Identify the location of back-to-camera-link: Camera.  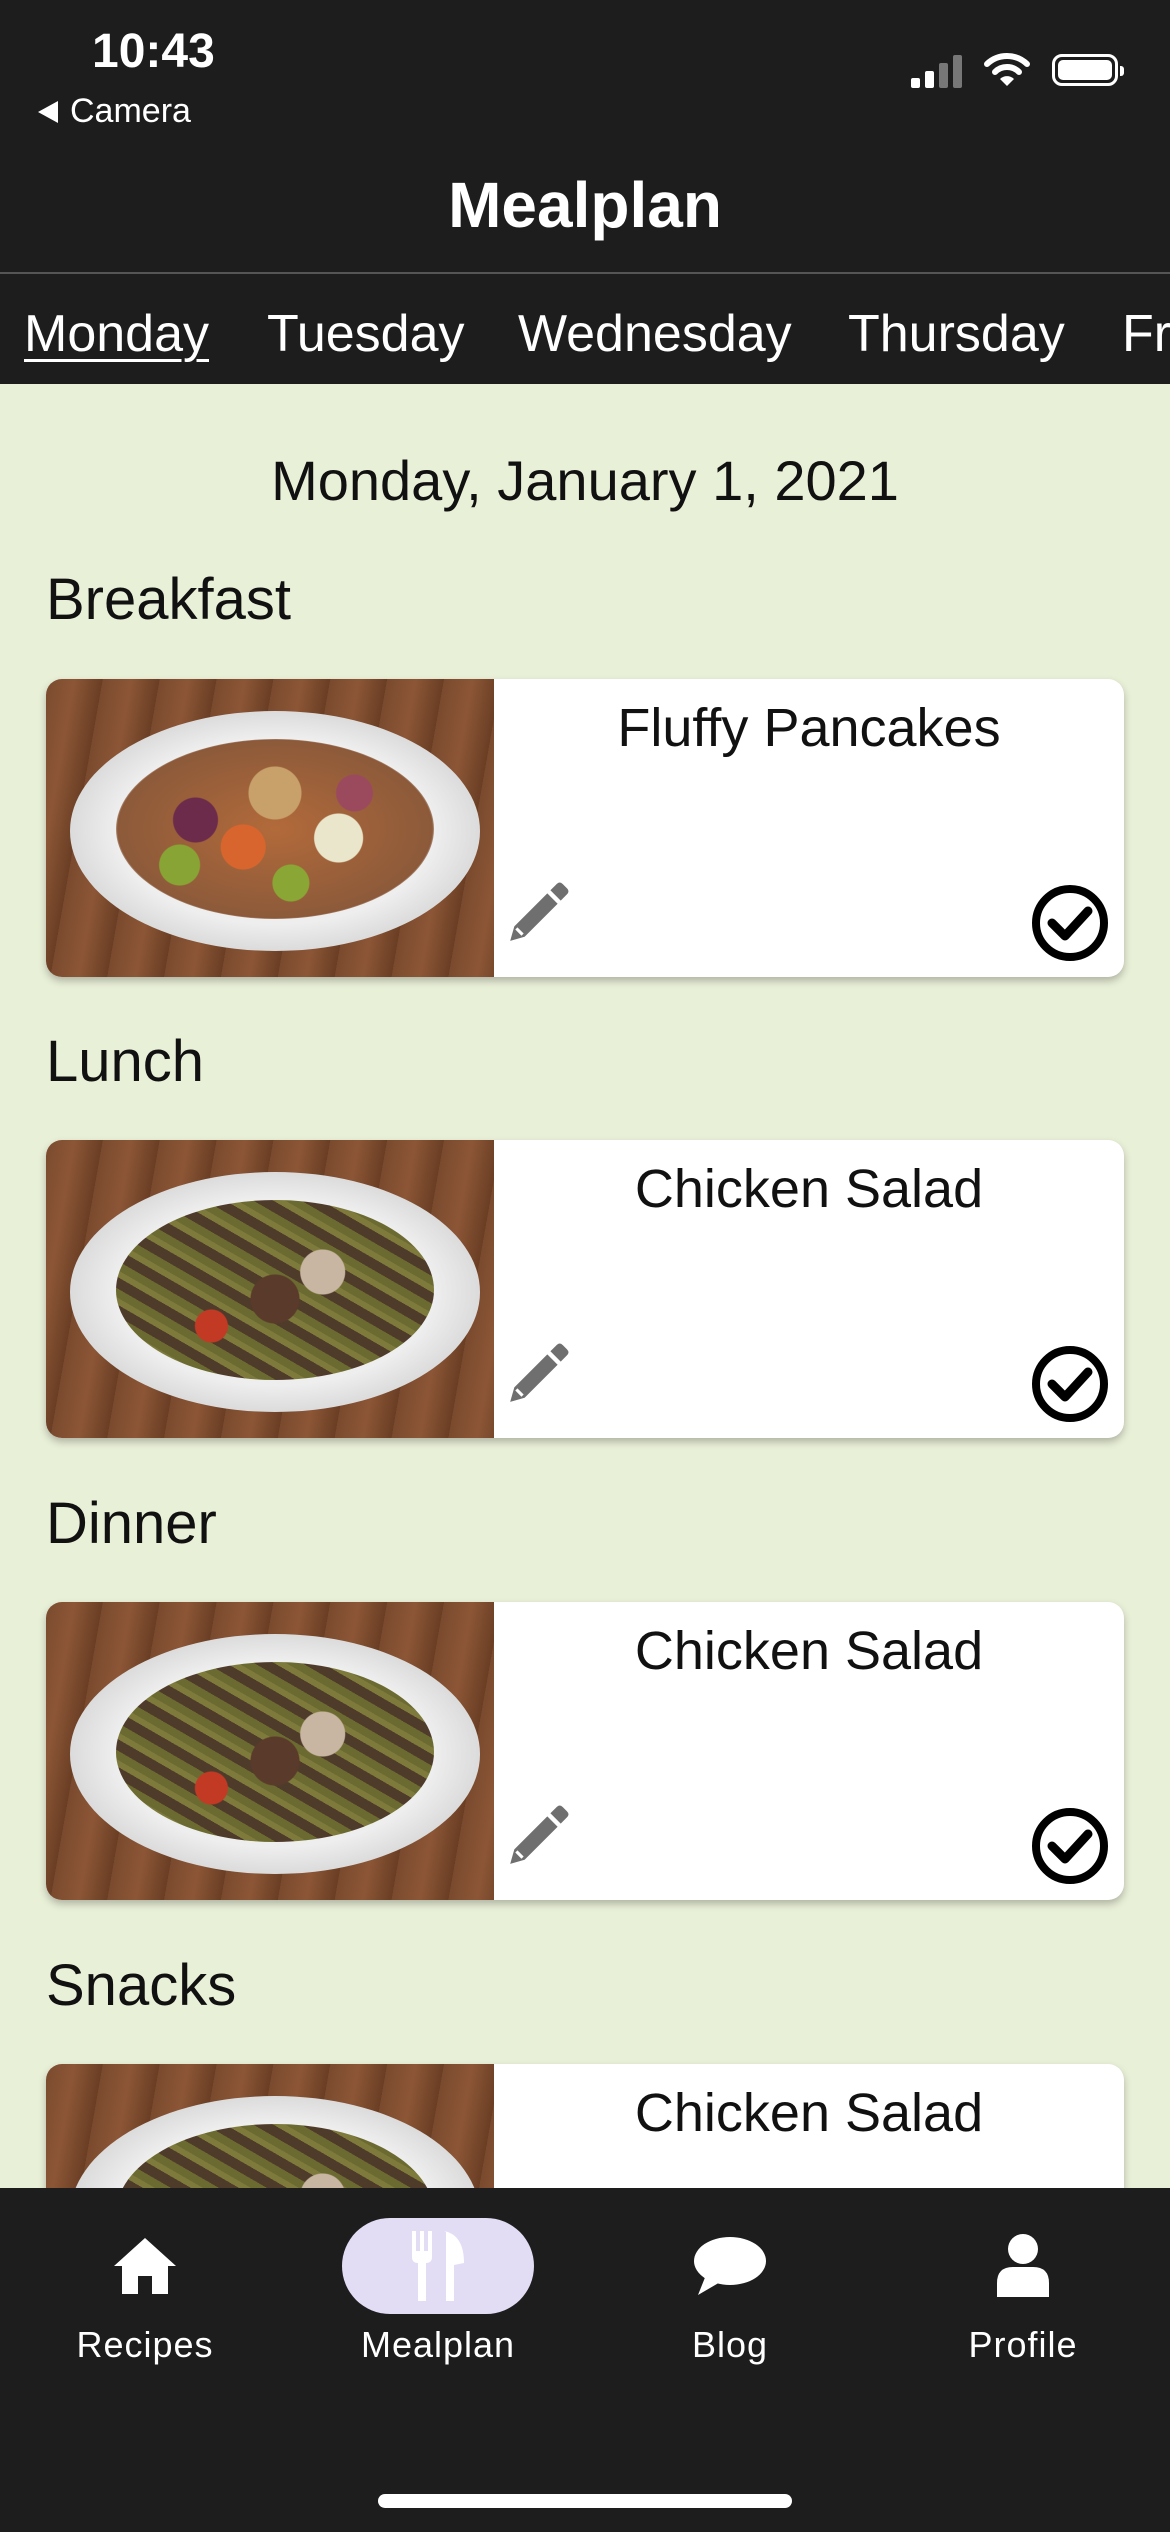
(114, 111).